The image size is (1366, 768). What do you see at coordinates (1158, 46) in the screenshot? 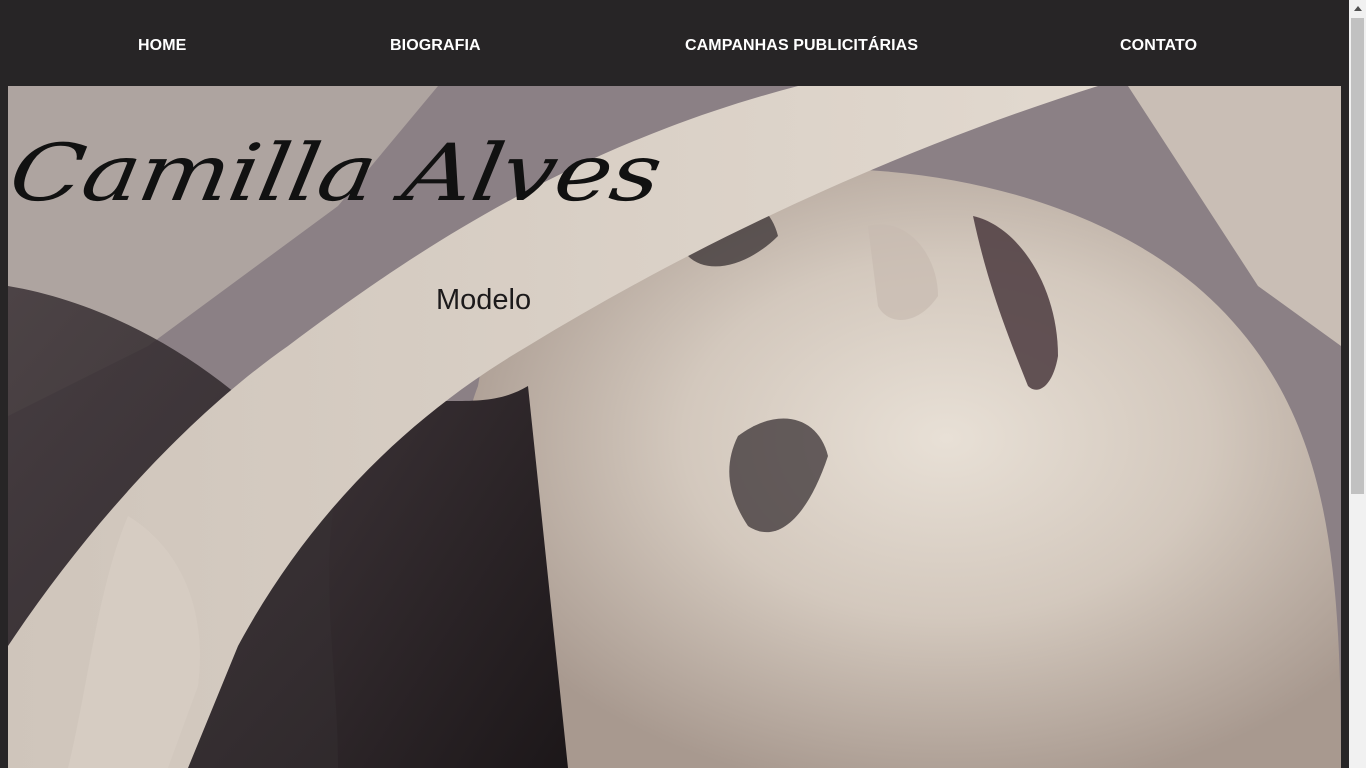
I see `nav-contato-link: CONTATO` at bounding box center [1158, 46].